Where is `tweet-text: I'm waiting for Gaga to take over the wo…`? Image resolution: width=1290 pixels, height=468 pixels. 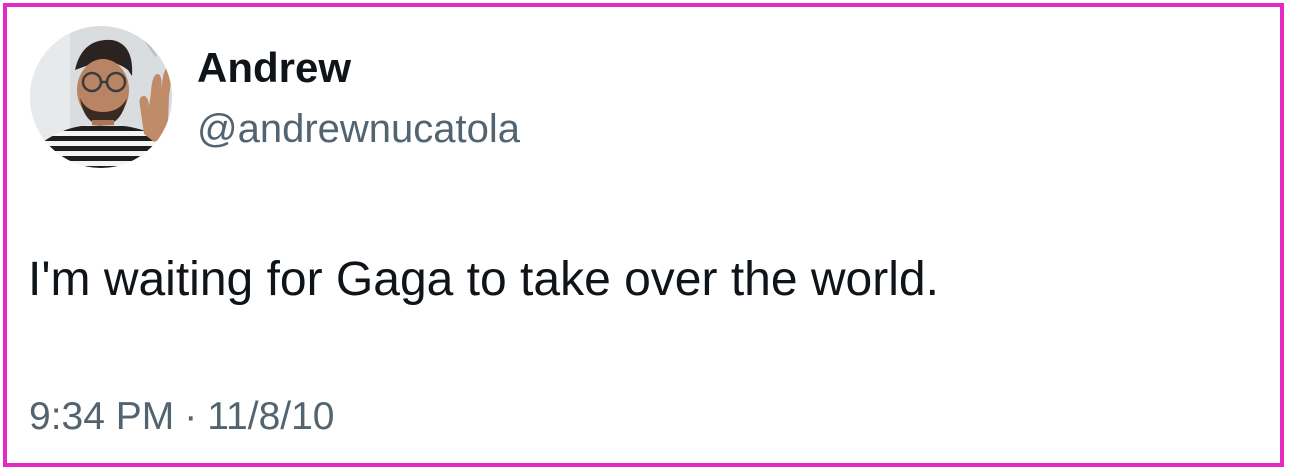 tweet-text: I'm waiting for Gaga to take over the wo… is located at coordinates (483, 279).